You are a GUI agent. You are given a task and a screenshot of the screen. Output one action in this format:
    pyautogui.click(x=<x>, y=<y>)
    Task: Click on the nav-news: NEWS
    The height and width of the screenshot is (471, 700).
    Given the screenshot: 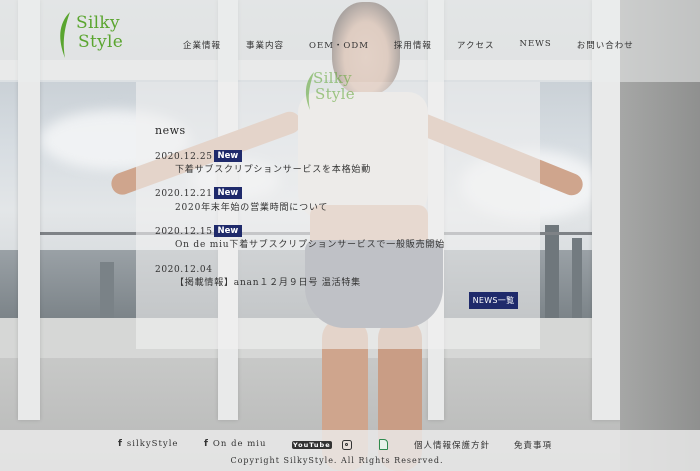 What is the action you would take?
    pyautogui.click(x=536, y=45)
    